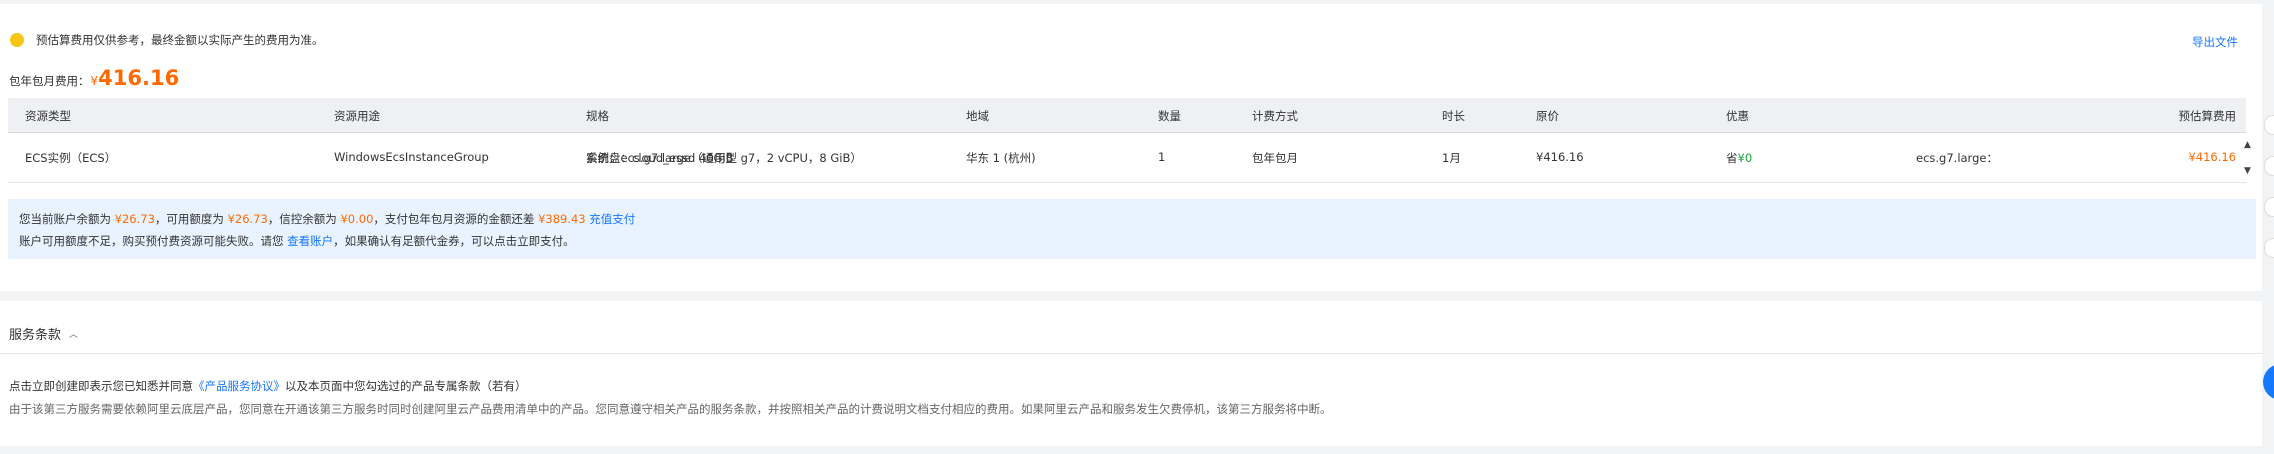  I want to click on divider, so click(1131, 353).